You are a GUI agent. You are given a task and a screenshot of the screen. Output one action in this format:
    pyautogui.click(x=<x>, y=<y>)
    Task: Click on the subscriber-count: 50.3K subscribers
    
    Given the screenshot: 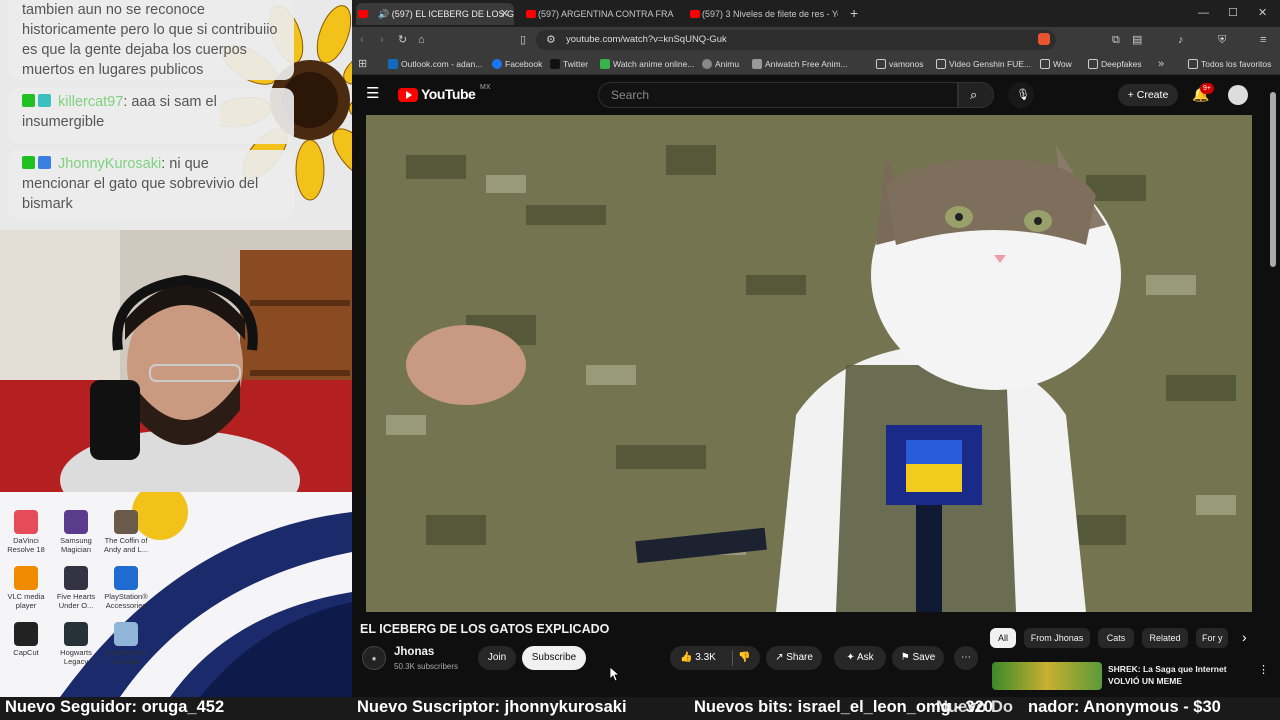 What is the action you would take?
    pyautogui.click(x=426, y=666)
    